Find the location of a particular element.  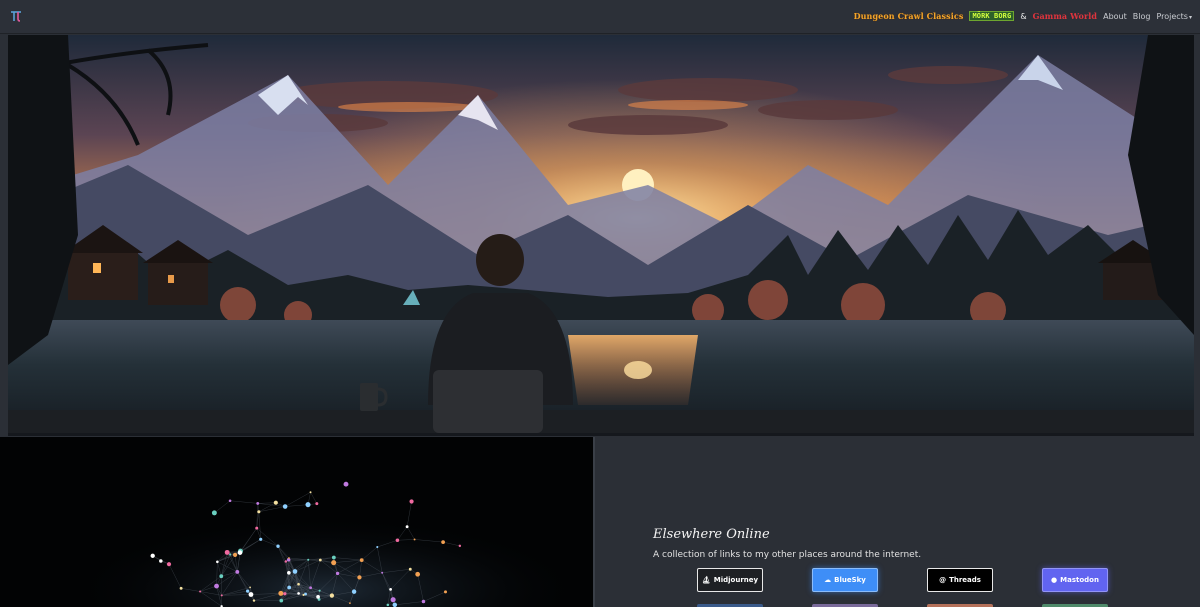

network-graphic is located at coordinates (297, 522).